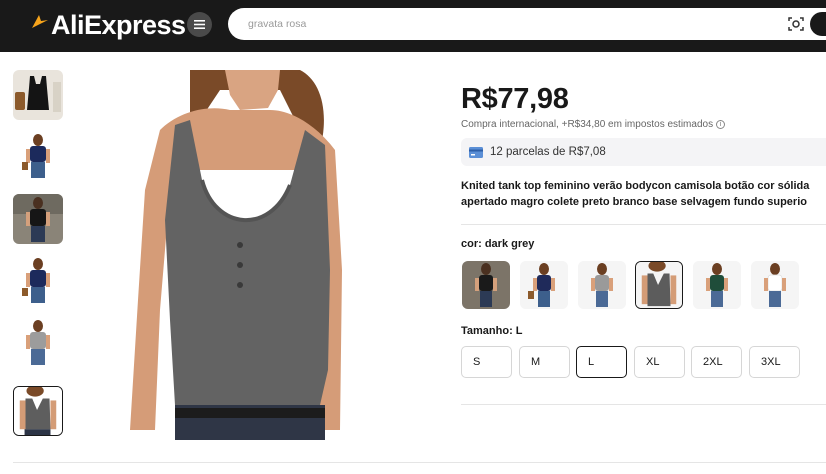 This screenshot has height=474, width=826. Describe the element at coordinates (486, 362) in the screenshot. I see `size-option-s: S` at that location.